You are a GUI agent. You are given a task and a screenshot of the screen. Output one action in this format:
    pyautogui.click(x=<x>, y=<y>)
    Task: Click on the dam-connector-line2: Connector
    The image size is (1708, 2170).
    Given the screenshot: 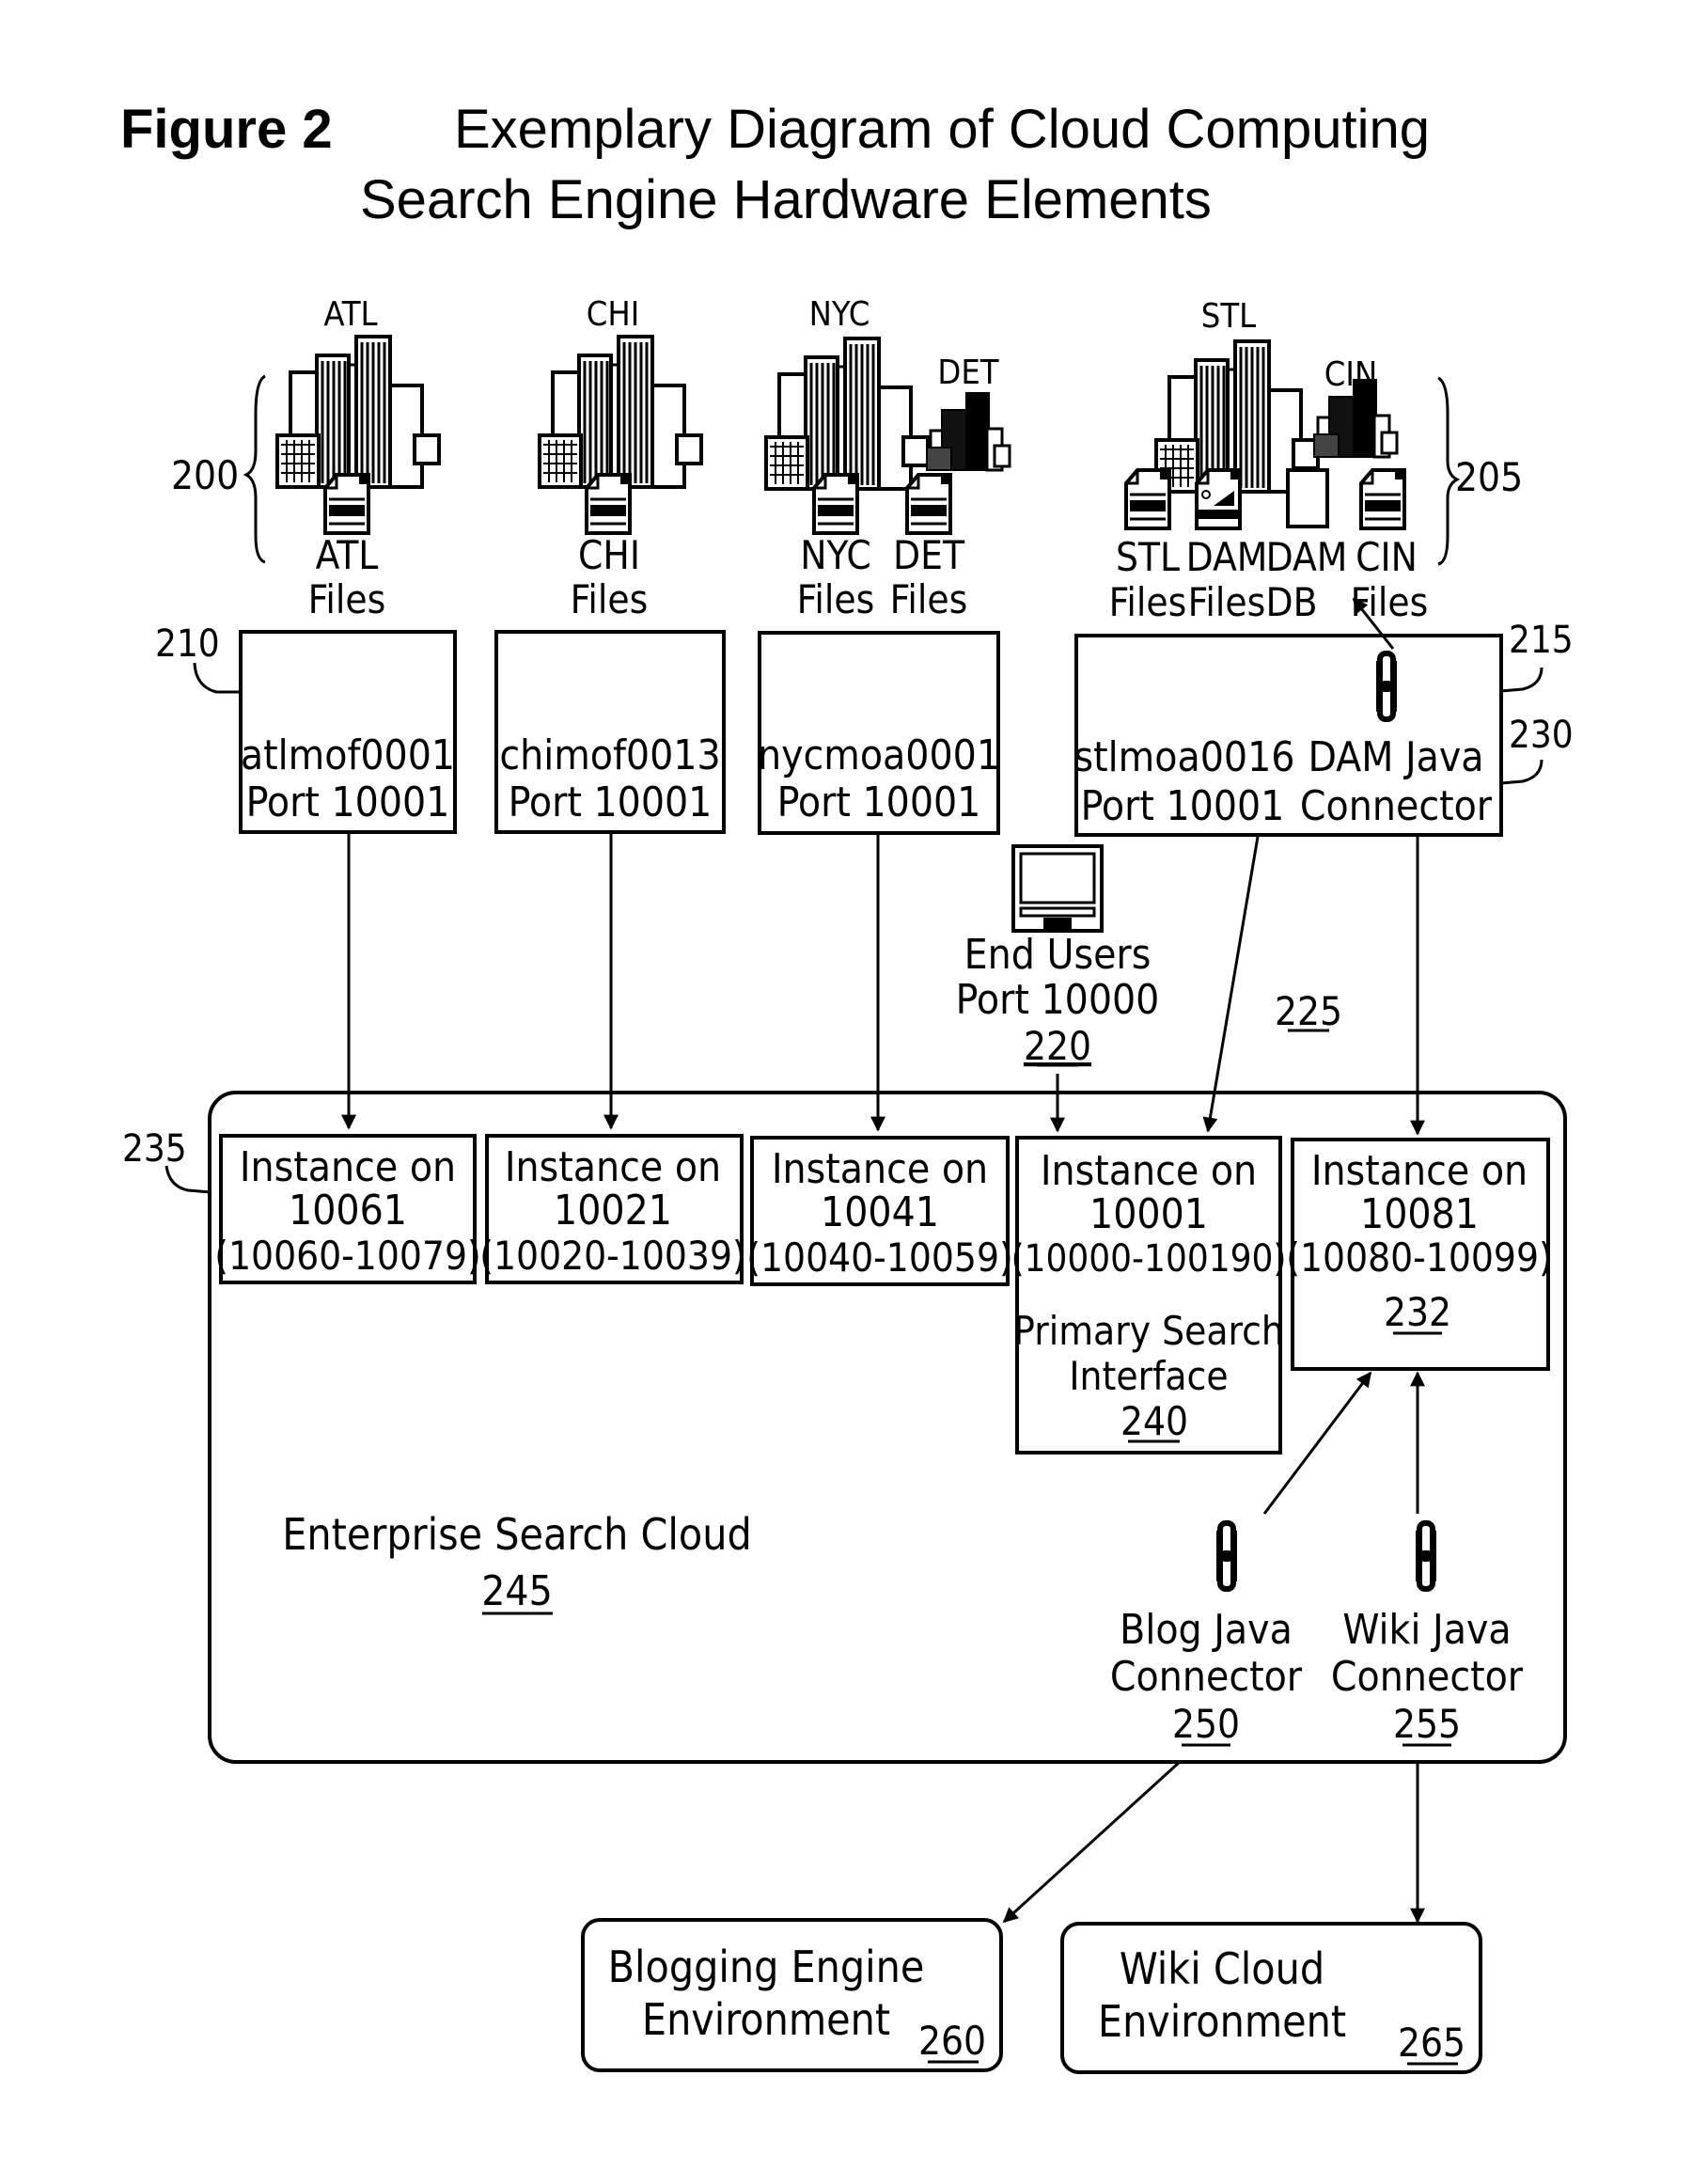 What is the action you would take?
    pyautogui.click(x=1396, y=806)
    